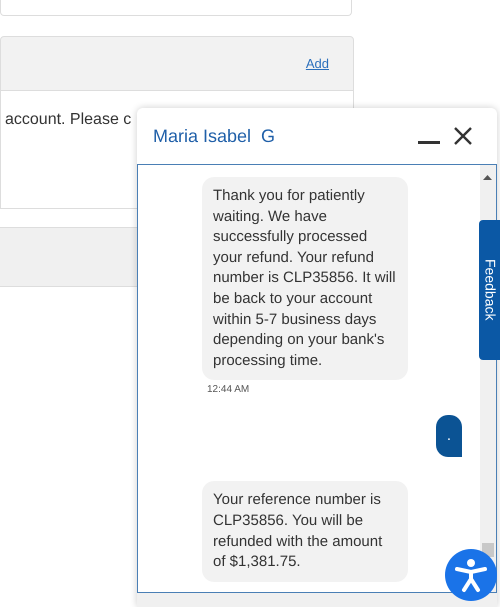 Image resolution: width=500 pixels, height=607 pixels. I want to click on scroll-up-icon, so click(487, 177).